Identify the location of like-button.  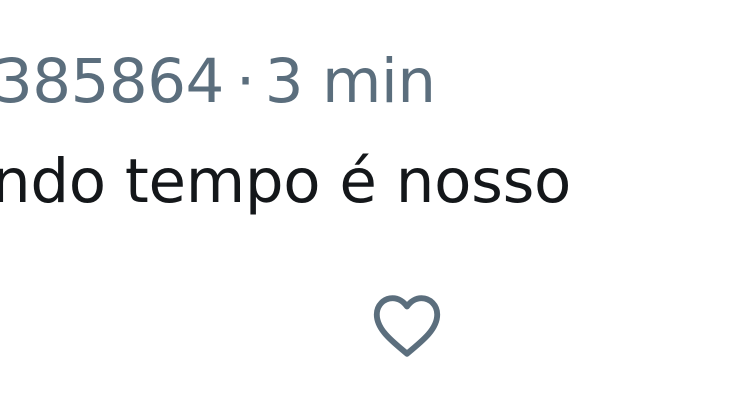
(407, 325).